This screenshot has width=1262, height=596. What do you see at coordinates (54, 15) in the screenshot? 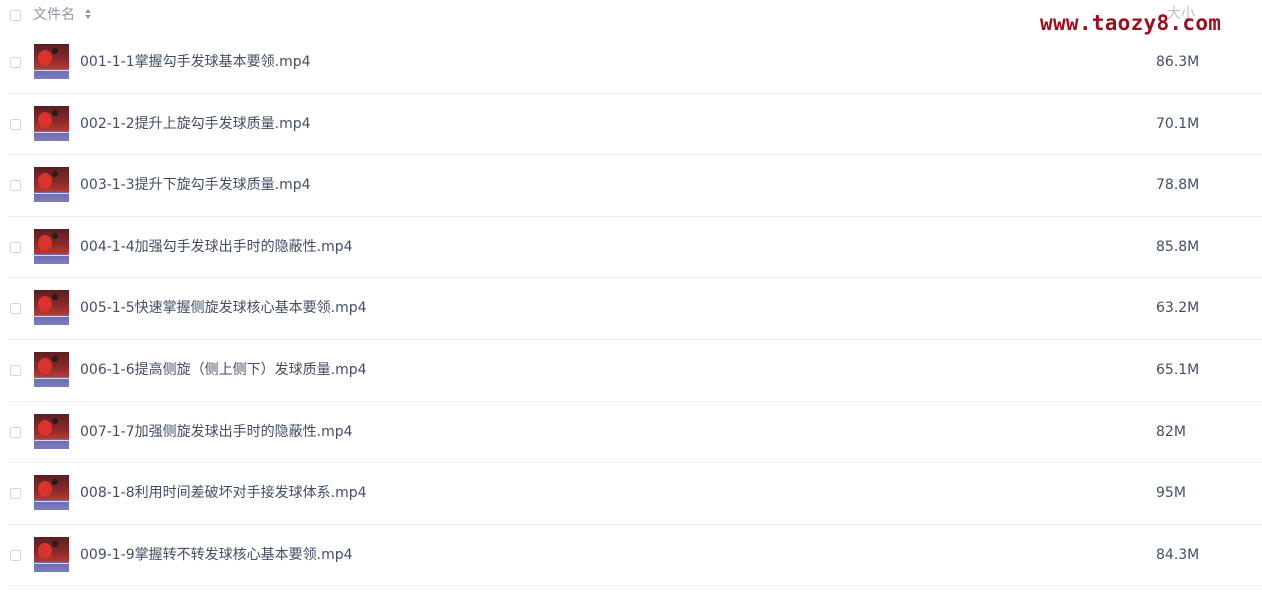
I see `column-header-name: 文件名` at bounding box center [54, 15].